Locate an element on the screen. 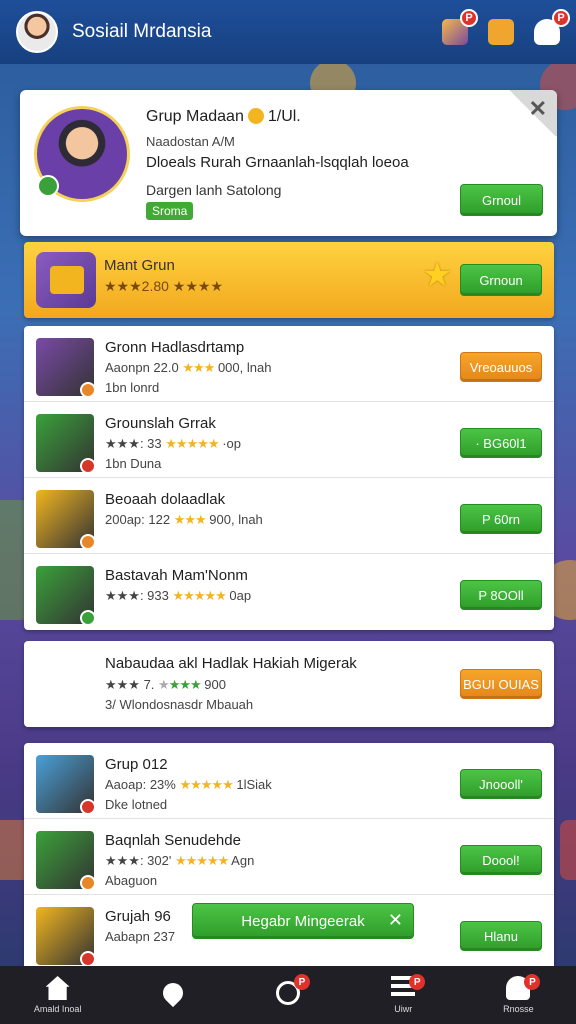 The image size is (576, 1024). item-title: Nabaudaa akl Hadlak Hakiah Migerak is located at coordinates (231, 663).